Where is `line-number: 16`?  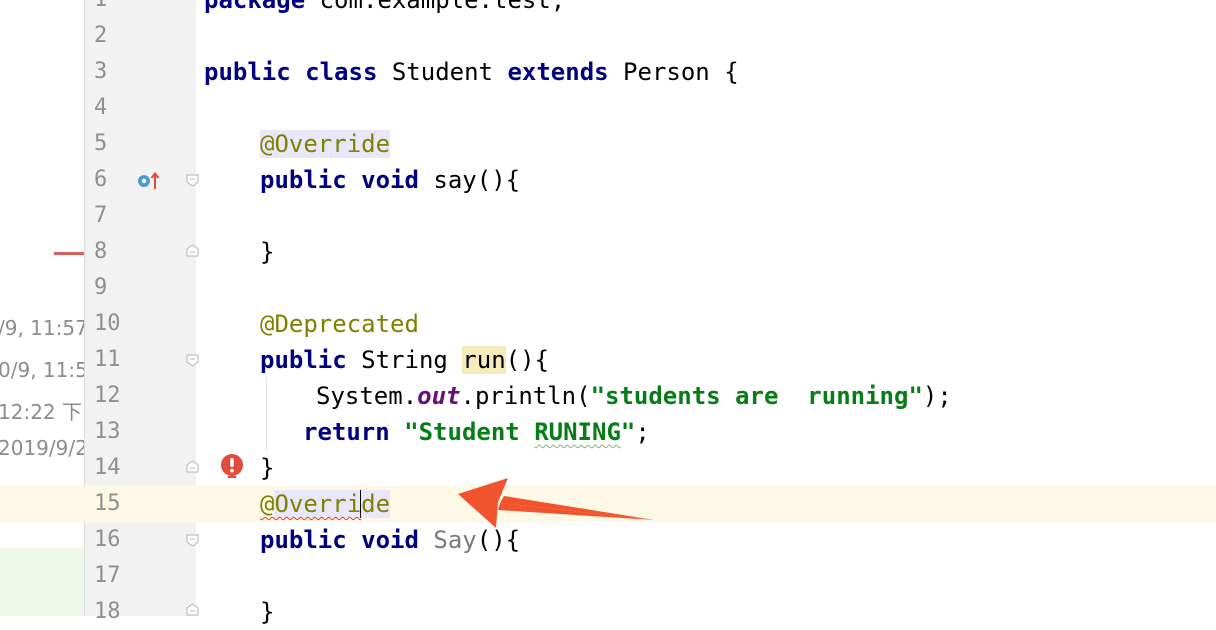 line-number: 16 is located at coordinates (107, 539).